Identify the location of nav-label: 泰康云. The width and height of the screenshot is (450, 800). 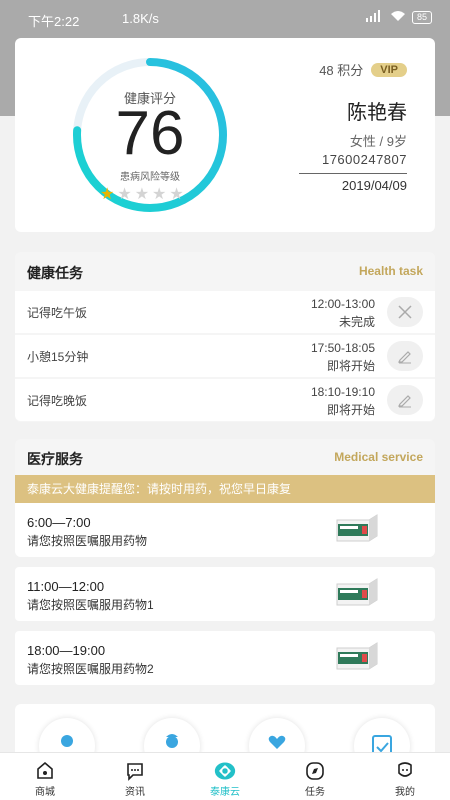
(225, 792).